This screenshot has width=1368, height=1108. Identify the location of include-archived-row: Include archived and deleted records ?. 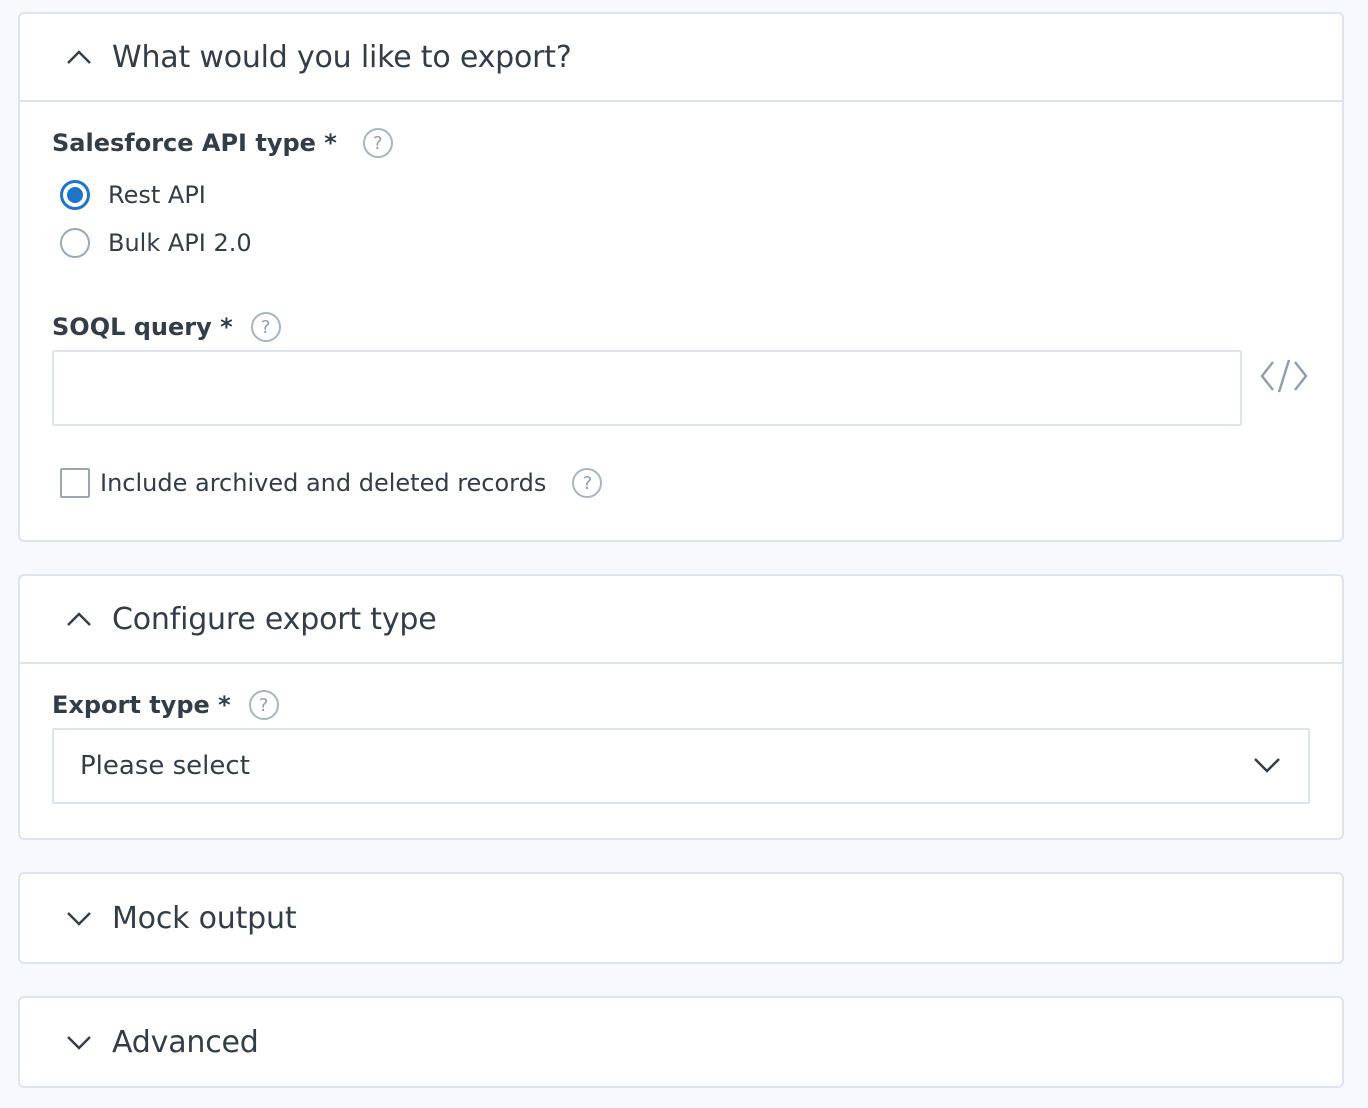
(331, 483).